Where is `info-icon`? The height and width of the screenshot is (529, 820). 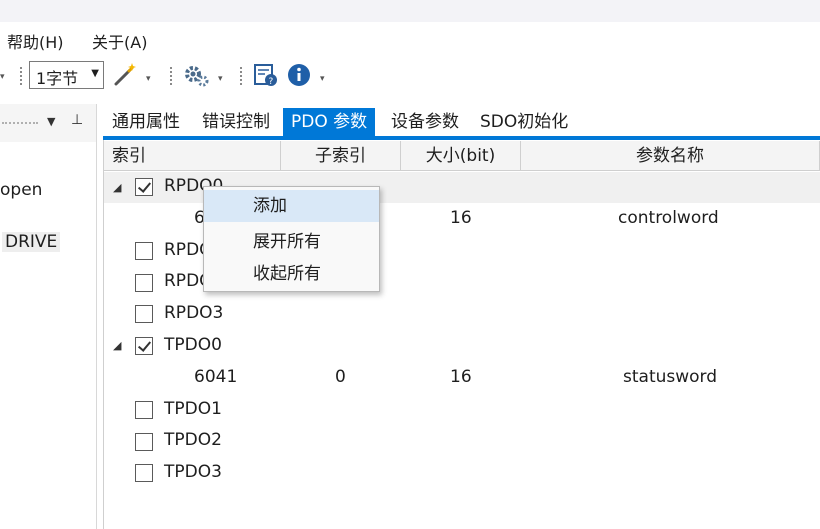
info-icon is located at coordinates (299, 75).